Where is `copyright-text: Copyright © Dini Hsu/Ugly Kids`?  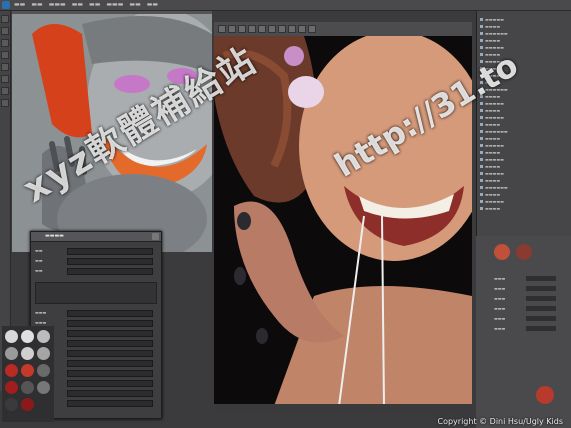
copyright-text: Copyright © Dini Hsu/Ugly Kids is located at coordinates (500, 421).